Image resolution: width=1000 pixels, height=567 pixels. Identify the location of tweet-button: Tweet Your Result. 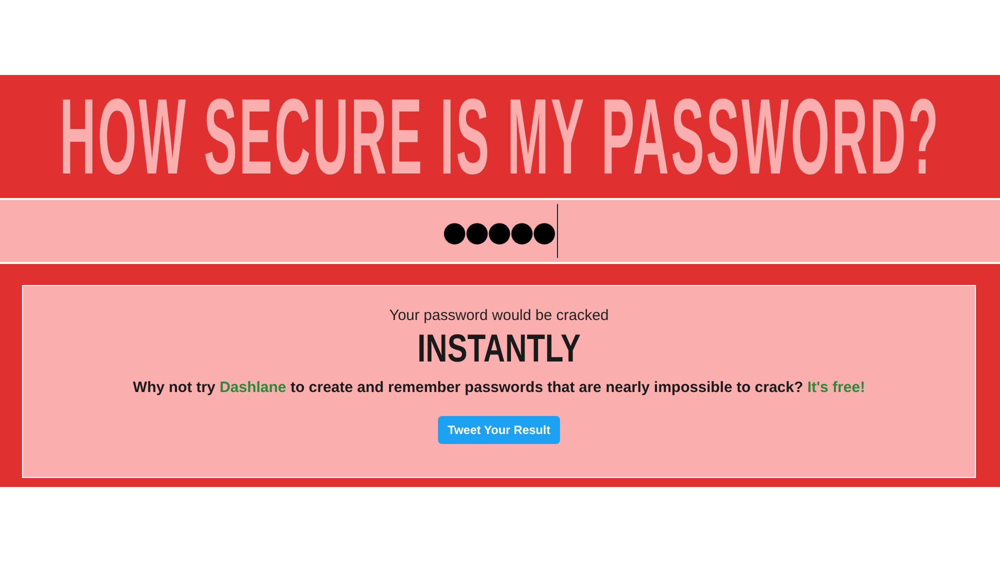
(499, 430).